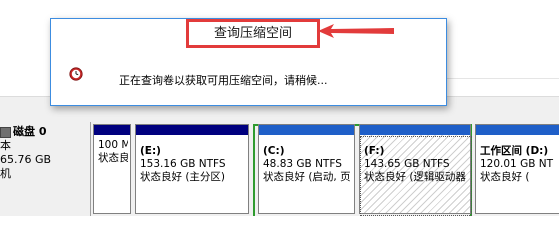  Describe the element at coordinates (503, 78) in the screenshot. I see `divider` at that location.